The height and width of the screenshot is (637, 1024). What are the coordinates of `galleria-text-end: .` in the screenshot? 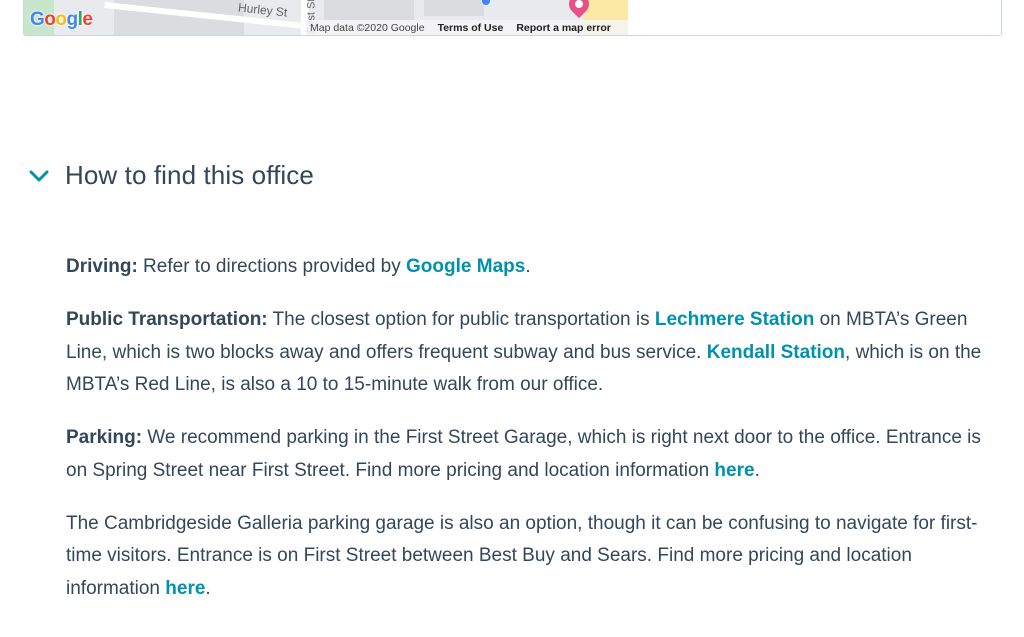 It's located at (208, 588).